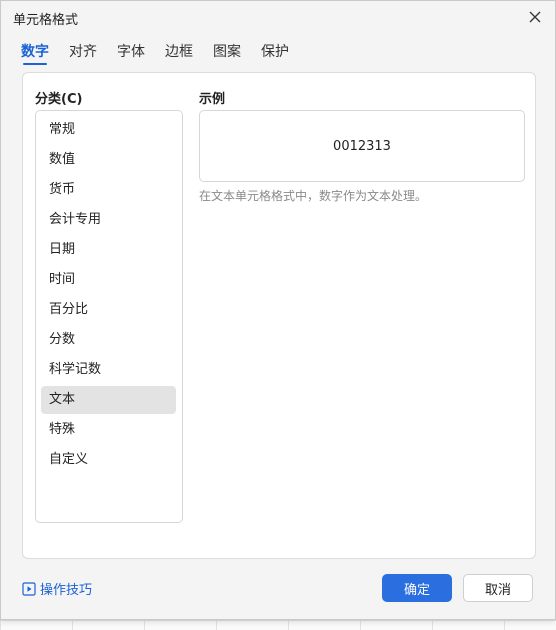 The height and width of the screenshot is (630, 556). I want to click on category-item: 文本, so click(108, 400).